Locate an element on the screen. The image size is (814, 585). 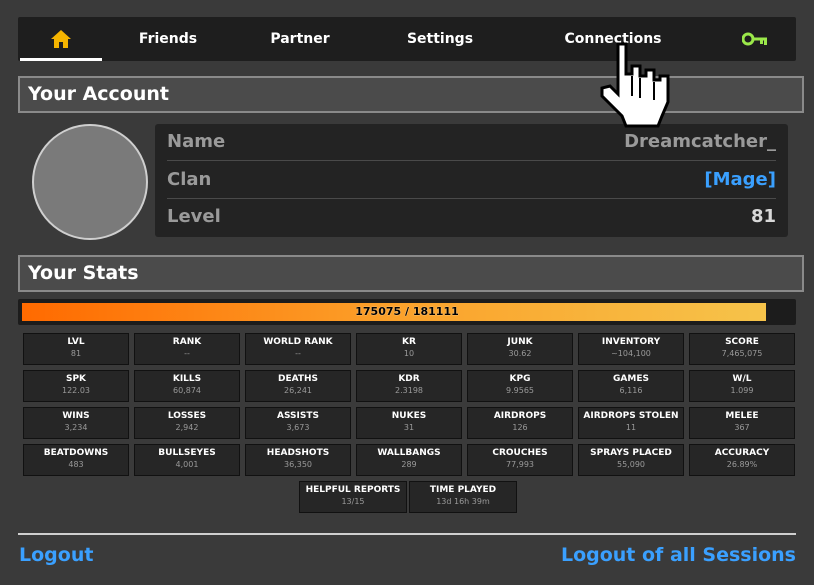
logout-all-sessions-link: Logout of all Sessions is located at coordinates (678, 555).